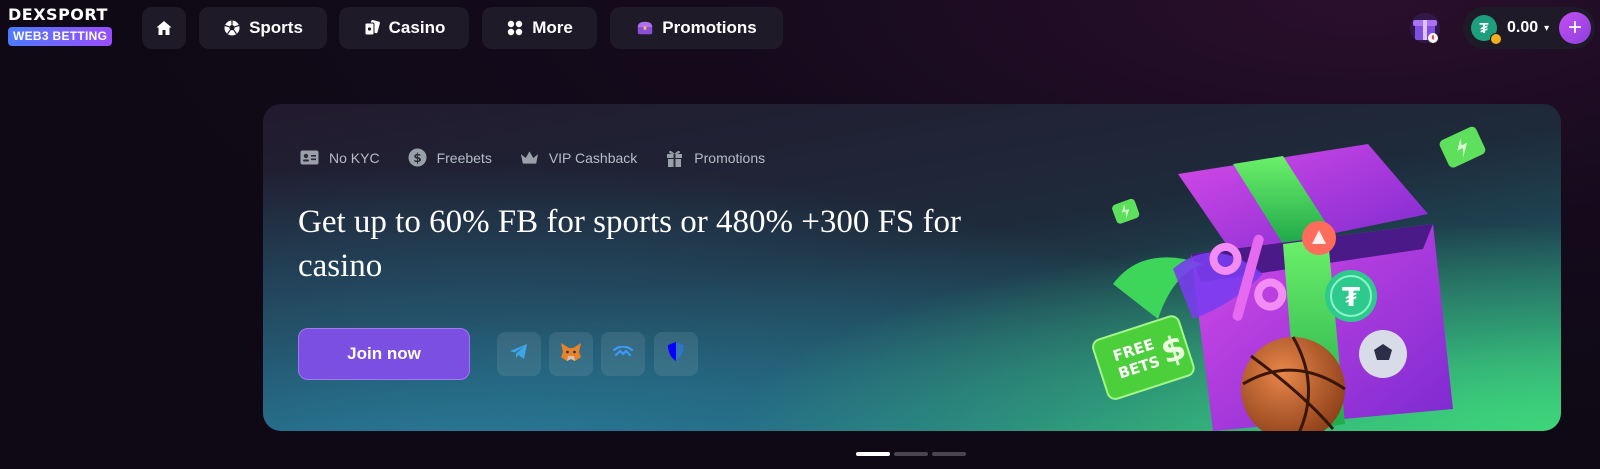 The height and width of the screenshot is (469, 1600). I want to click on metamask-login-button, so click(571, 354).